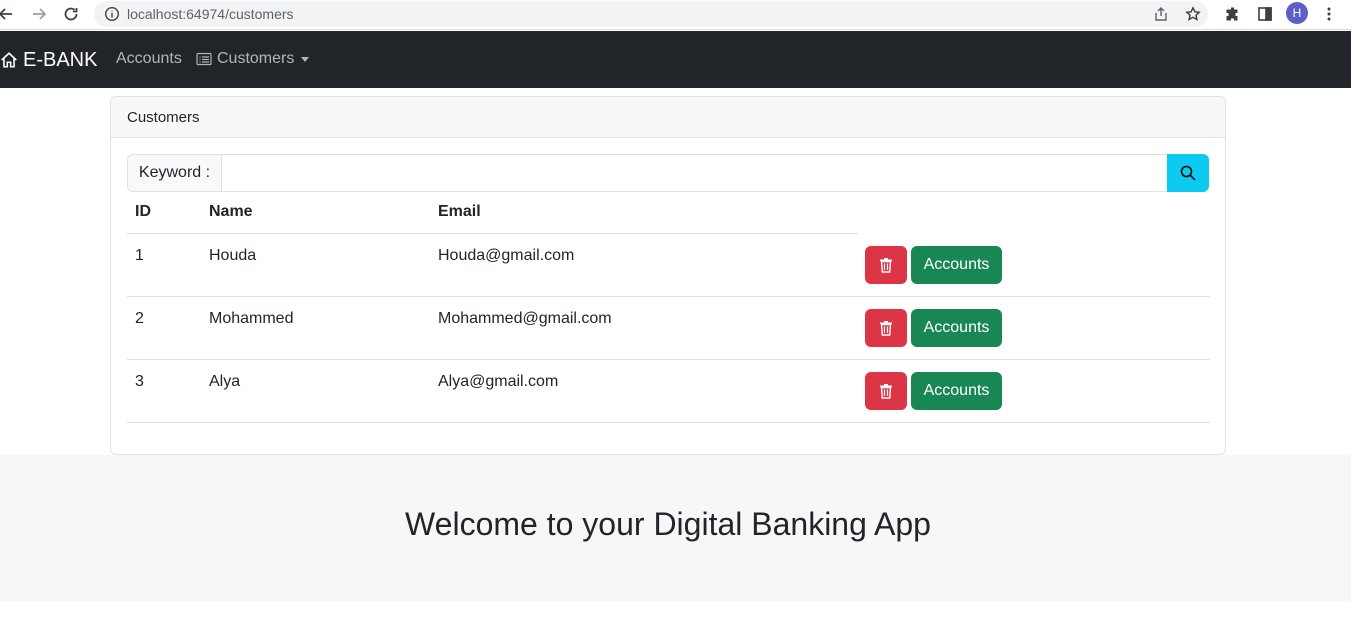 The image size is (1351, 634). What do you see at coordinates (143, 211) in the screenshot?
I see `header-id: ID` at bounding box center [143, 211].